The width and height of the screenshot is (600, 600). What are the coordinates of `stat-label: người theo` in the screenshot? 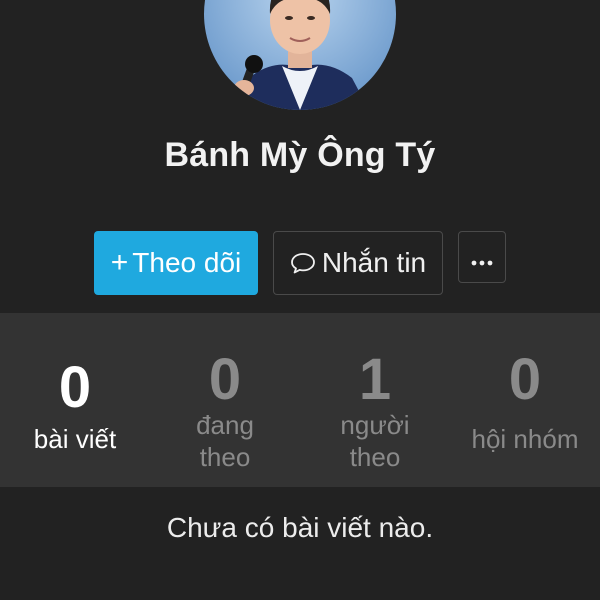 It's located at (375, 441).